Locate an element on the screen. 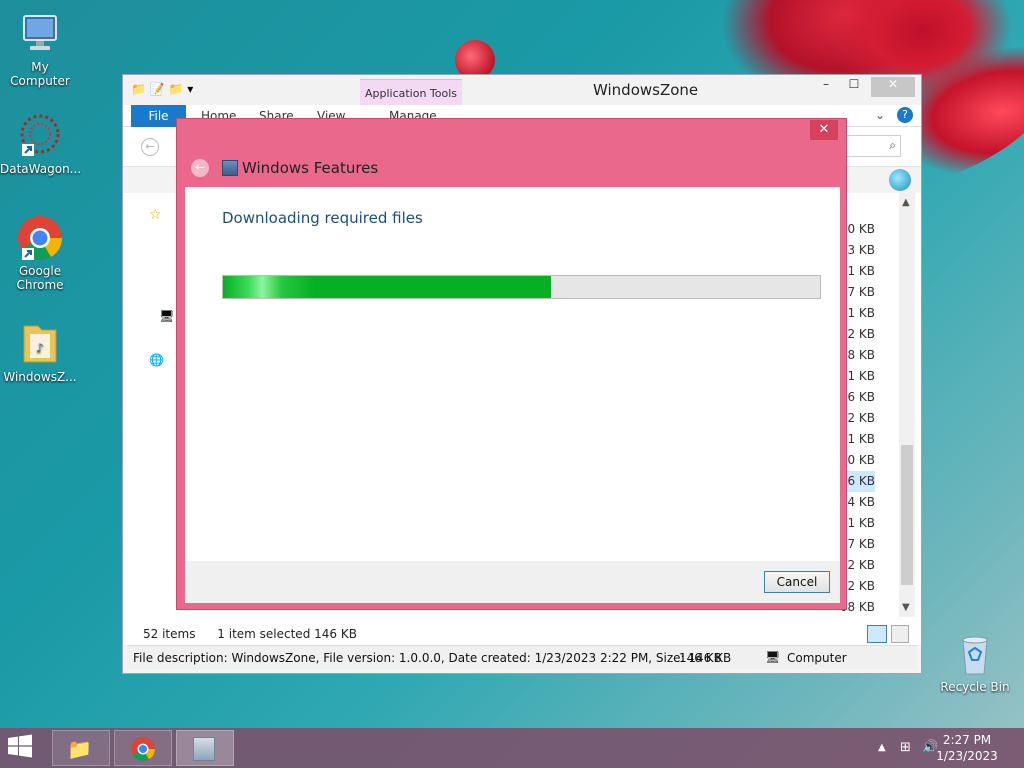 Image resolution: width=1024 pixels, height=768 pixels. favorites-star-icon: ☆ is located at coordinates (155, 215).